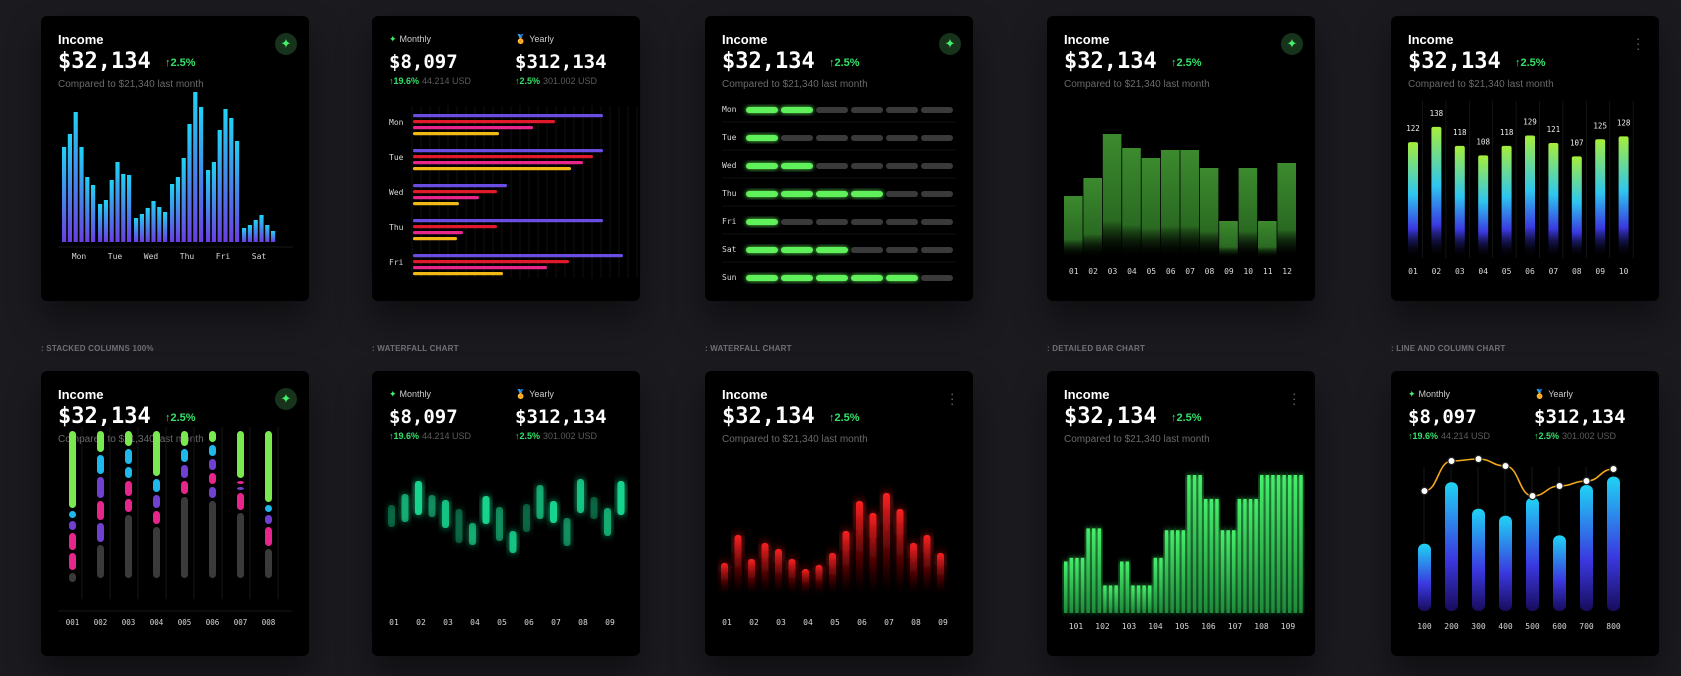 The image size is (1681, 676). What do you see at coordinates (1437, 113) in the screenshot?
I see `data-label: 138` at bounding box center [1437, 113].